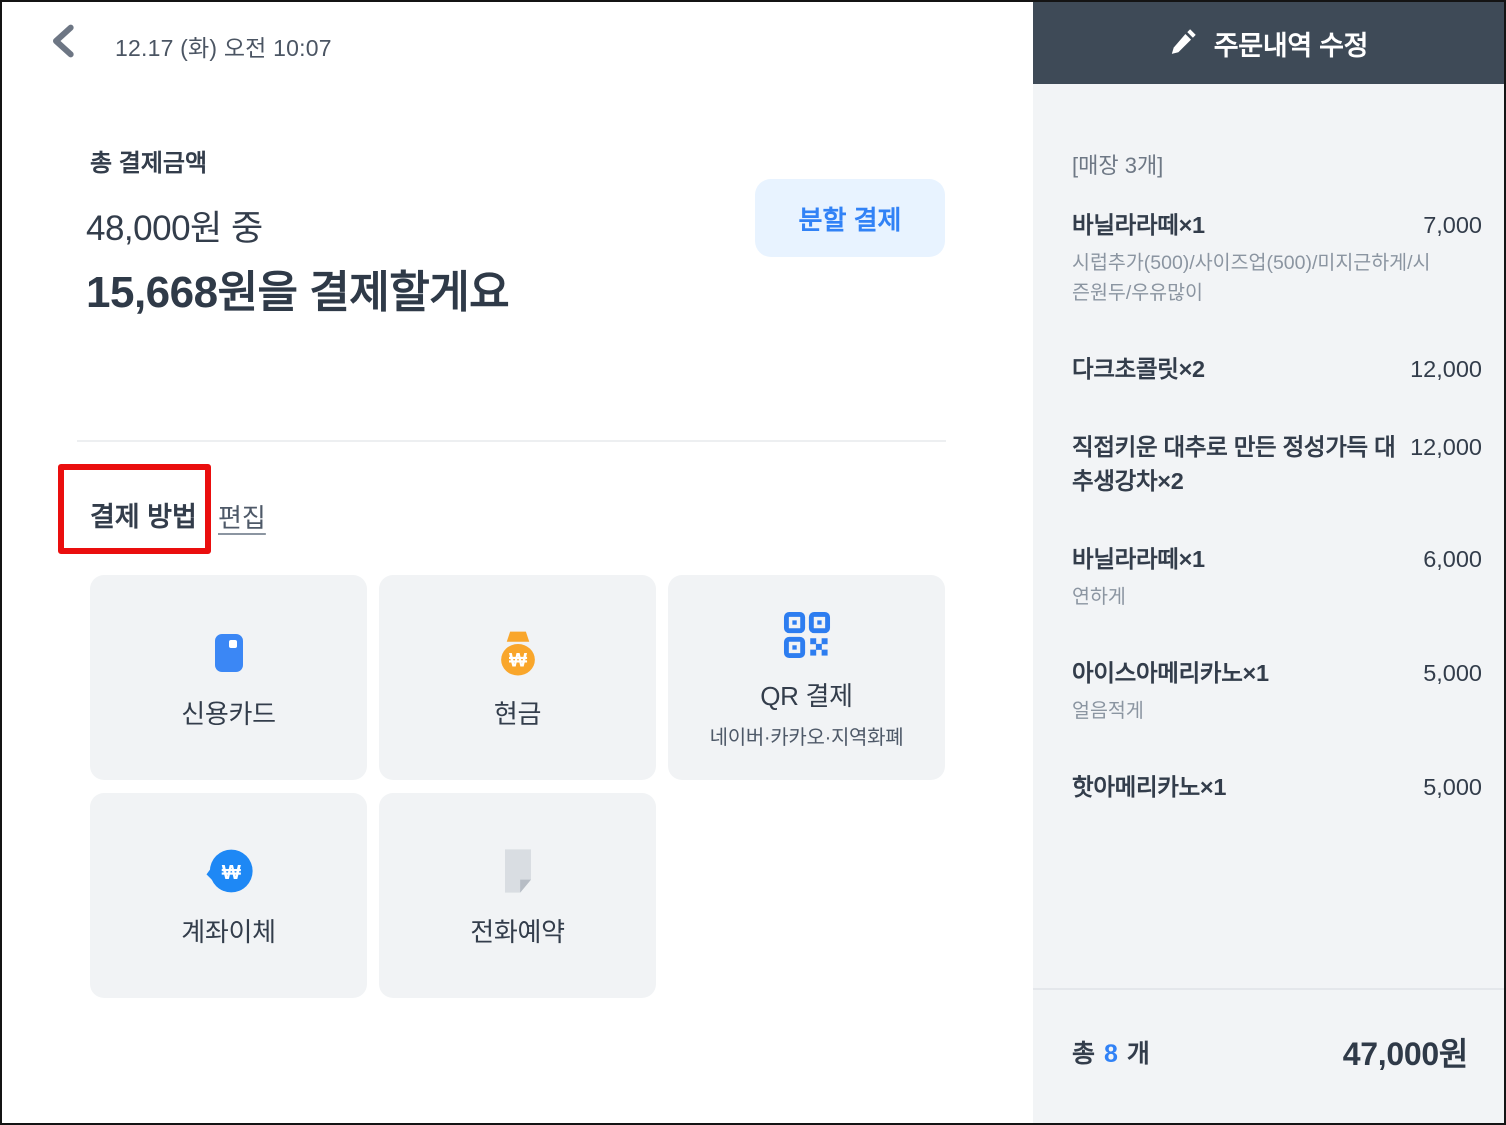 Image resolution: width=1506 pixels, height=1125 pixels. Describe the element at coordinates (1099, 597) in the screenshot. I see `order-item-options: 연하게` at that location.